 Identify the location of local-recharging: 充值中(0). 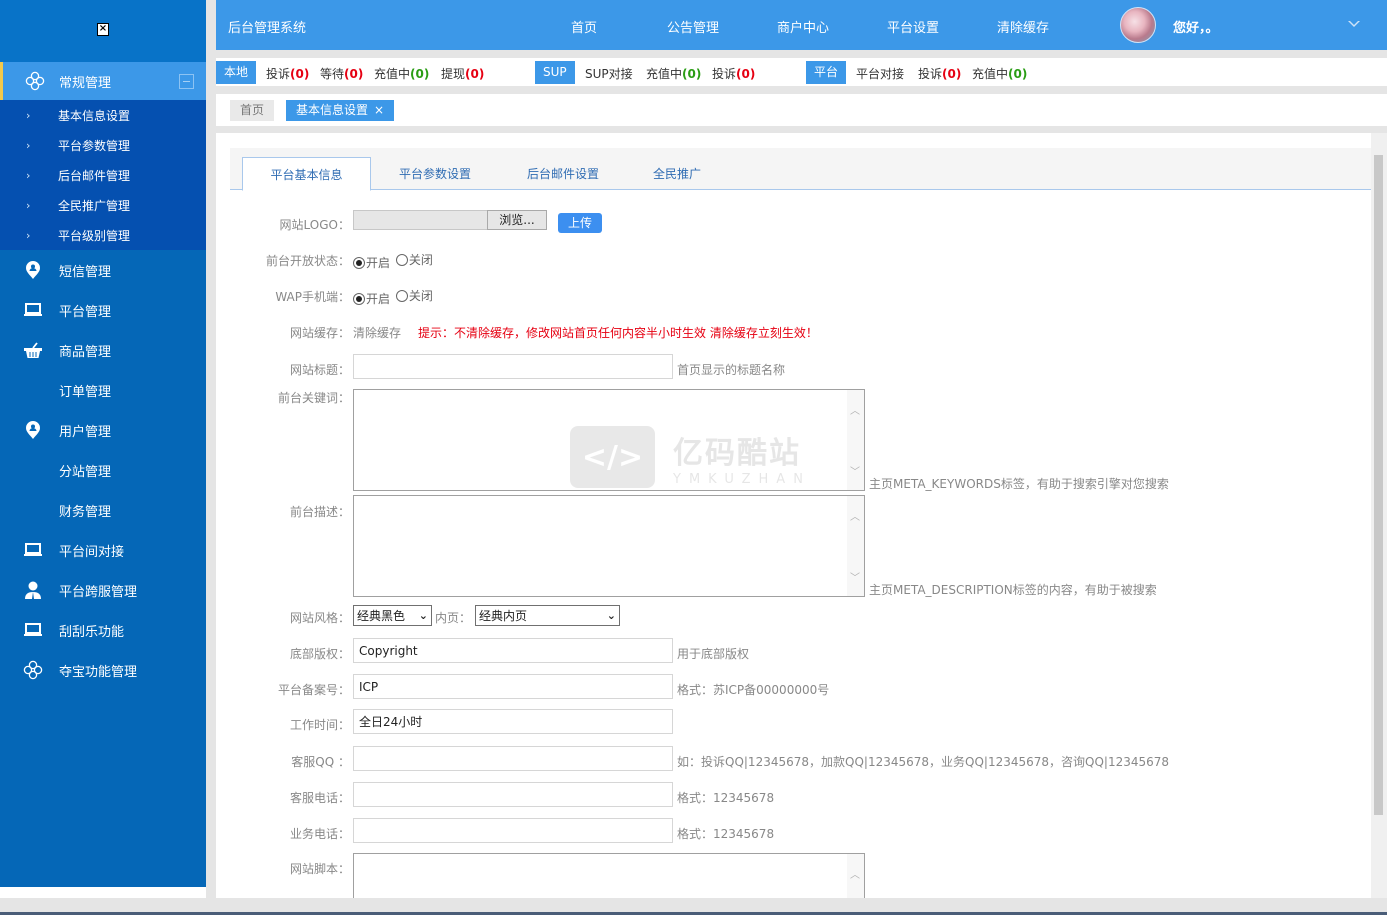
(401, 73).